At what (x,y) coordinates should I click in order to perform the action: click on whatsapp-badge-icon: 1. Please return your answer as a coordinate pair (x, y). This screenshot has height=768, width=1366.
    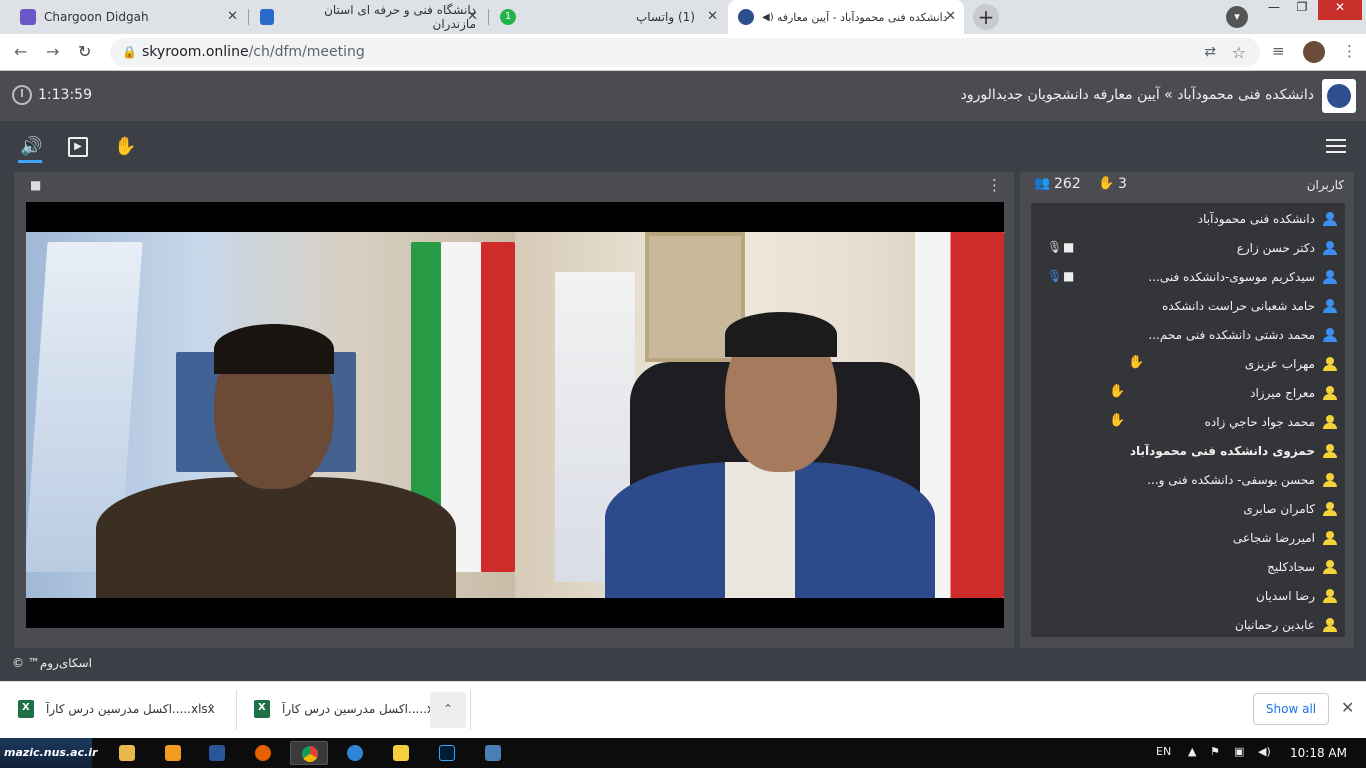
    Looking at the image, I should click on (508, 17).